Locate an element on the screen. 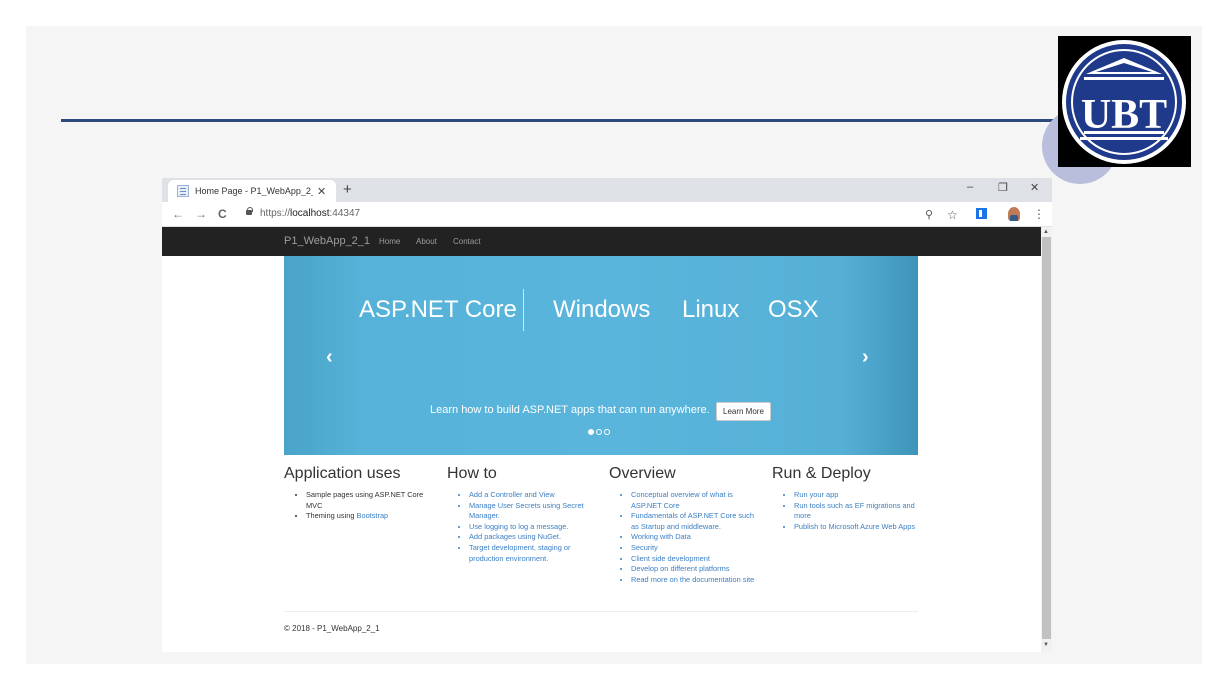  list-item: Read more on the documentation site is located at coordinates (694, 580).